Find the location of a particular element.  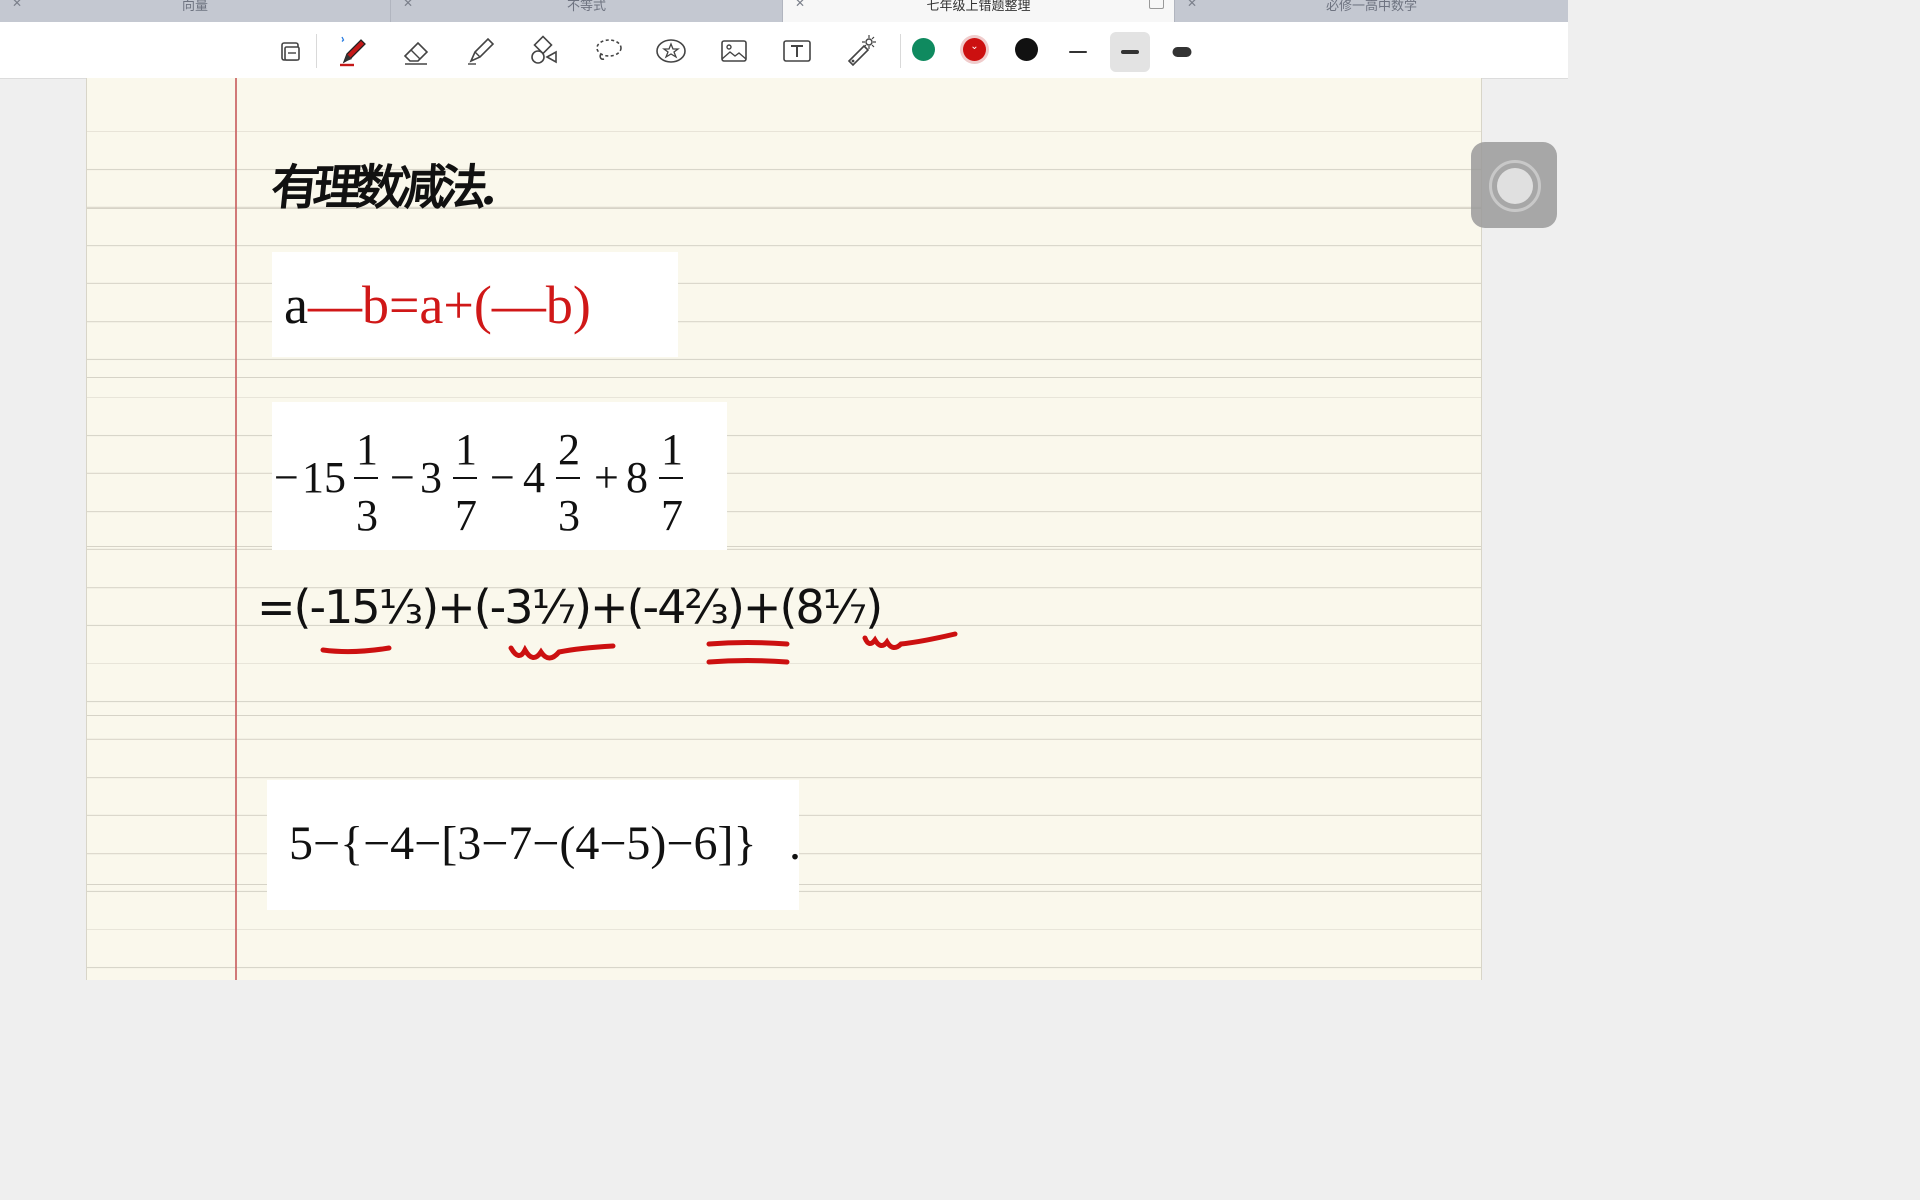

lasso-icon is located at coordinates (608, 51).